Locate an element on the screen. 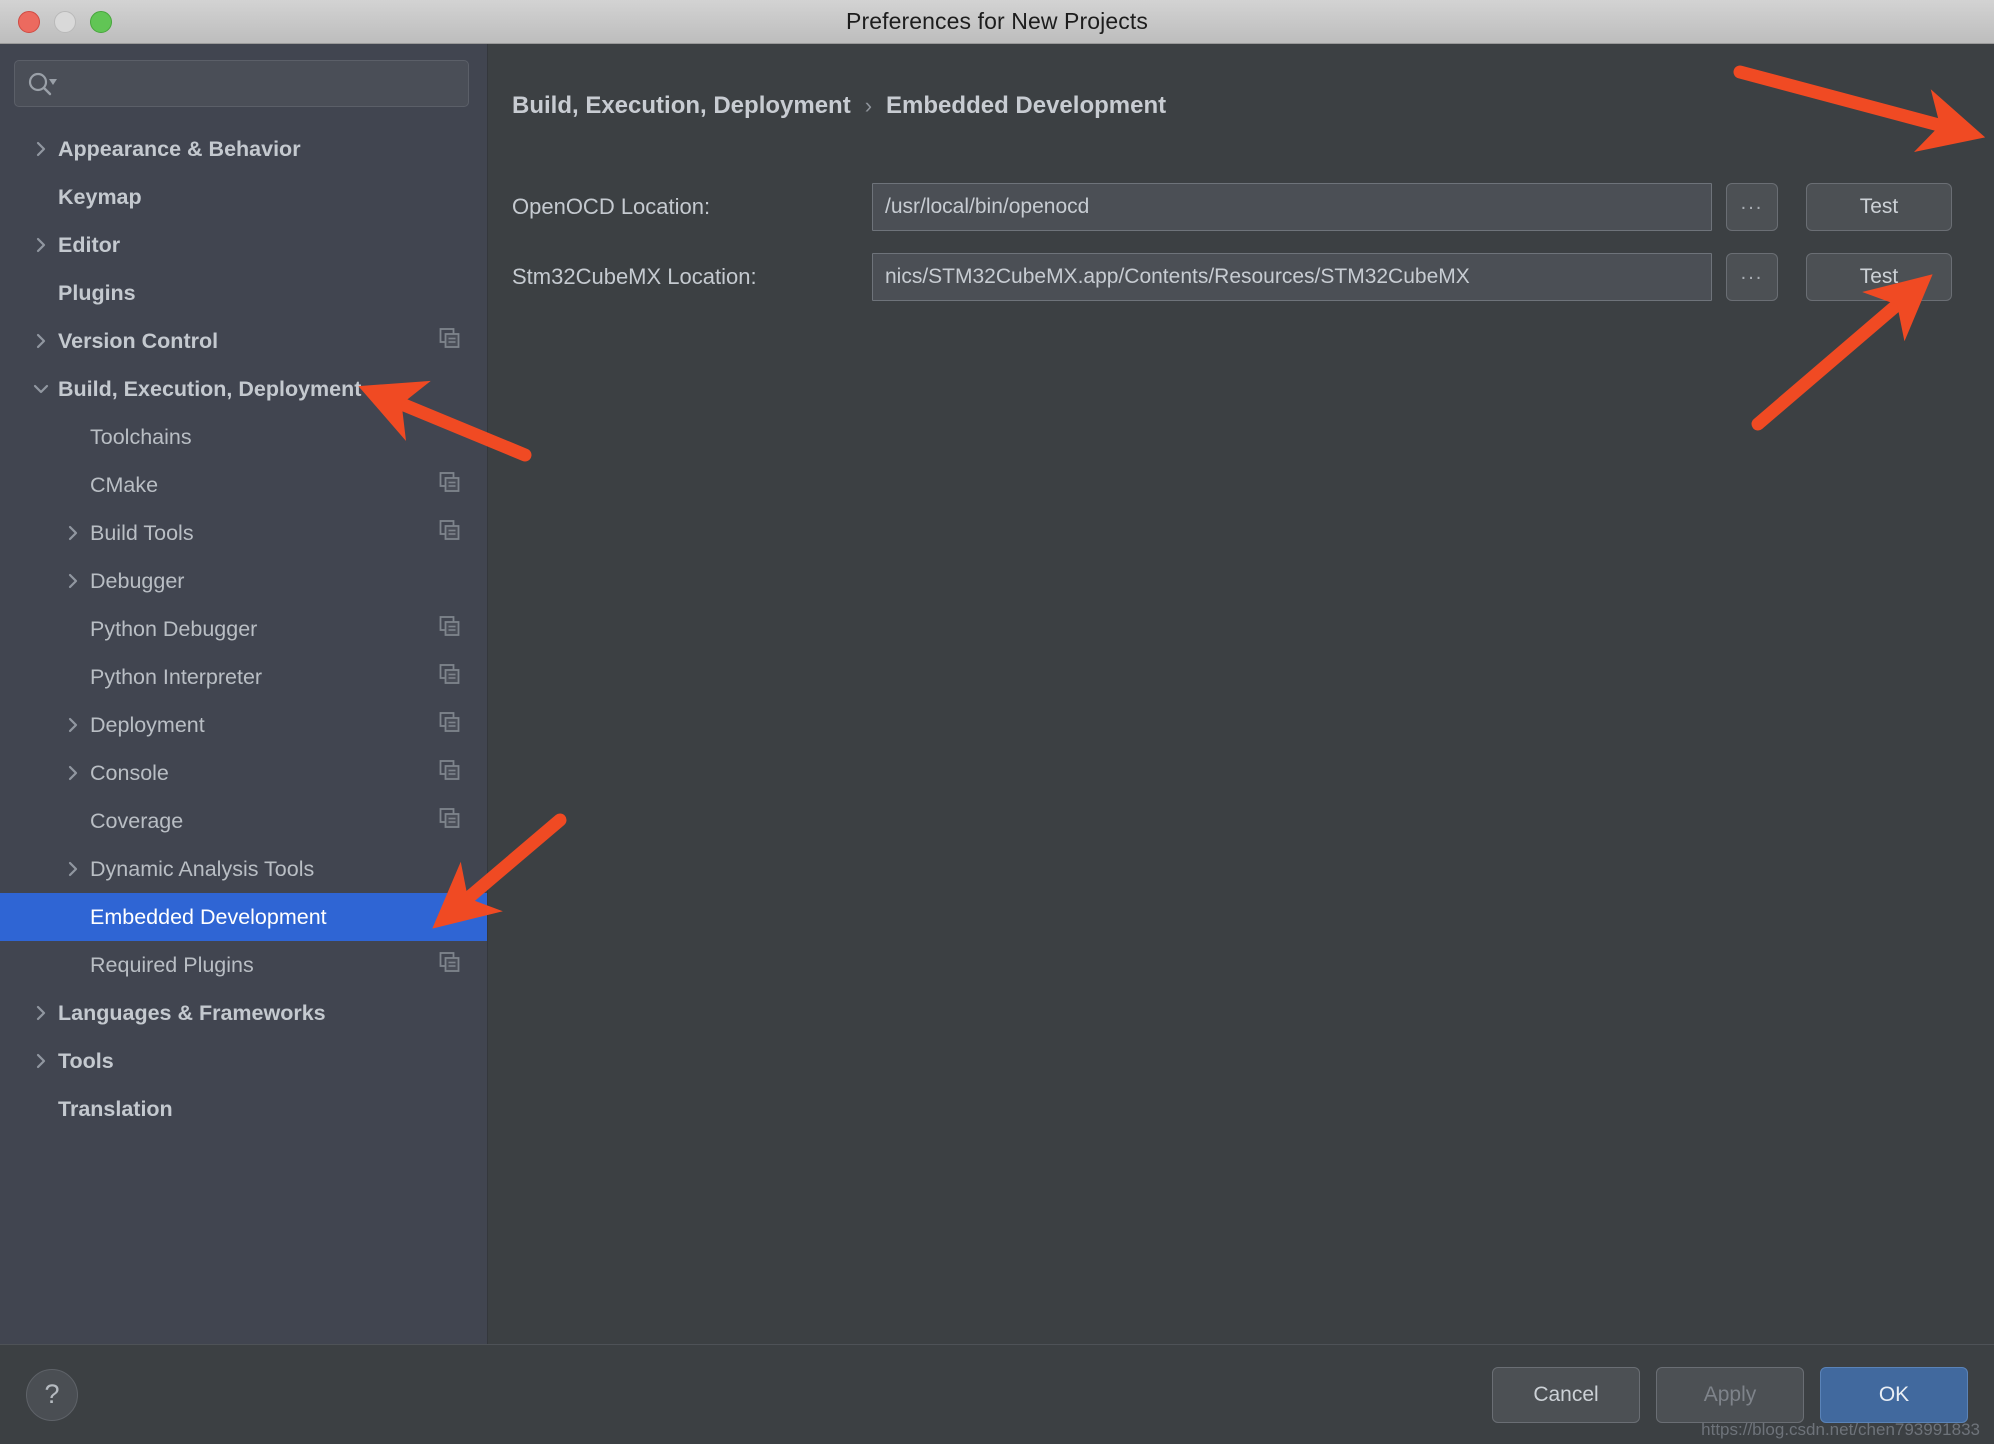 The image size is (1994, 1444). watermark-text: https://blog.csdn.net/chen793991833 is located at coordinates (1840, 1429).